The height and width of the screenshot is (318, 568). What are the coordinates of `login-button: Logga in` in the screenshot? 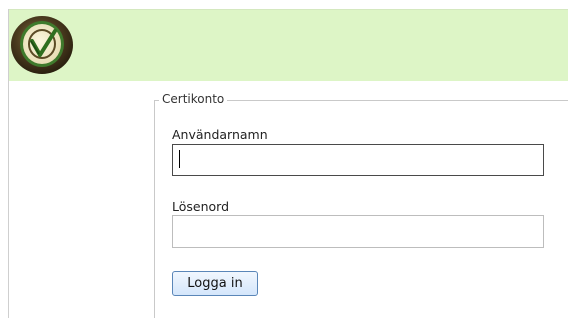 It's located at (215, 283).